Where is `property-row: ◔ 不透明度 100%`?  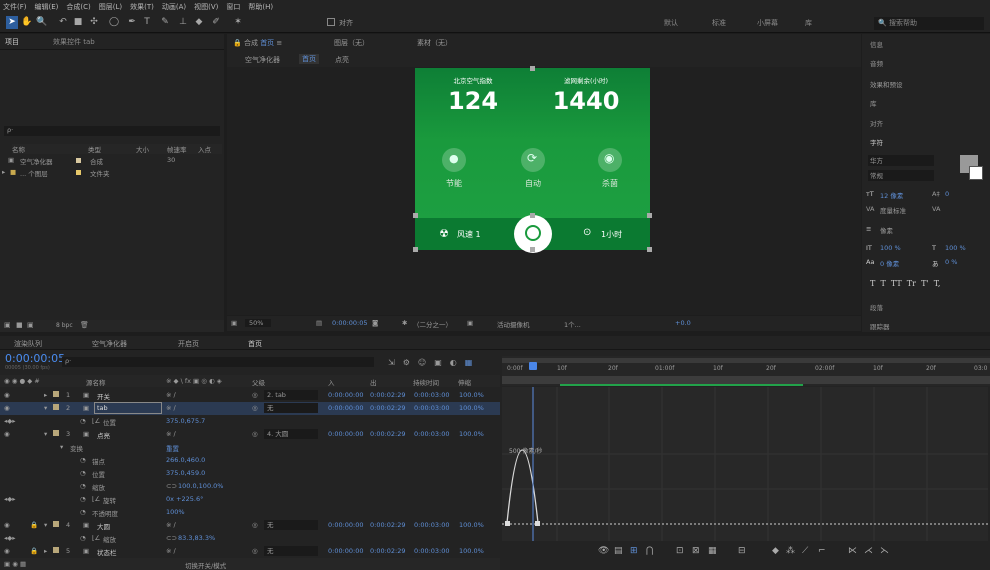 property-row: ◔ 不透明度 100% is located at coordinates (250, 512).